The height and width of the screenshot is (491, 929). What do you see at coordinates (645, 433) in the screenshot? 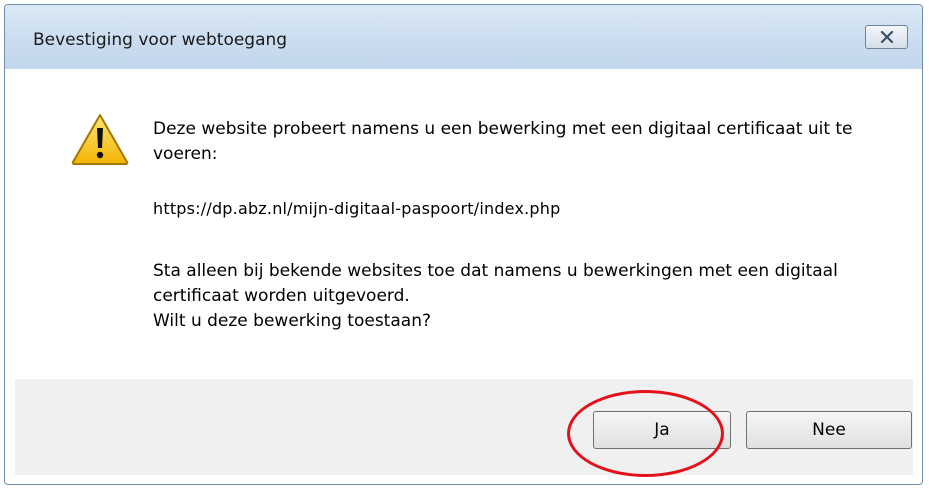
I see `red-circle-annotation` at bounding box center [645, 433].